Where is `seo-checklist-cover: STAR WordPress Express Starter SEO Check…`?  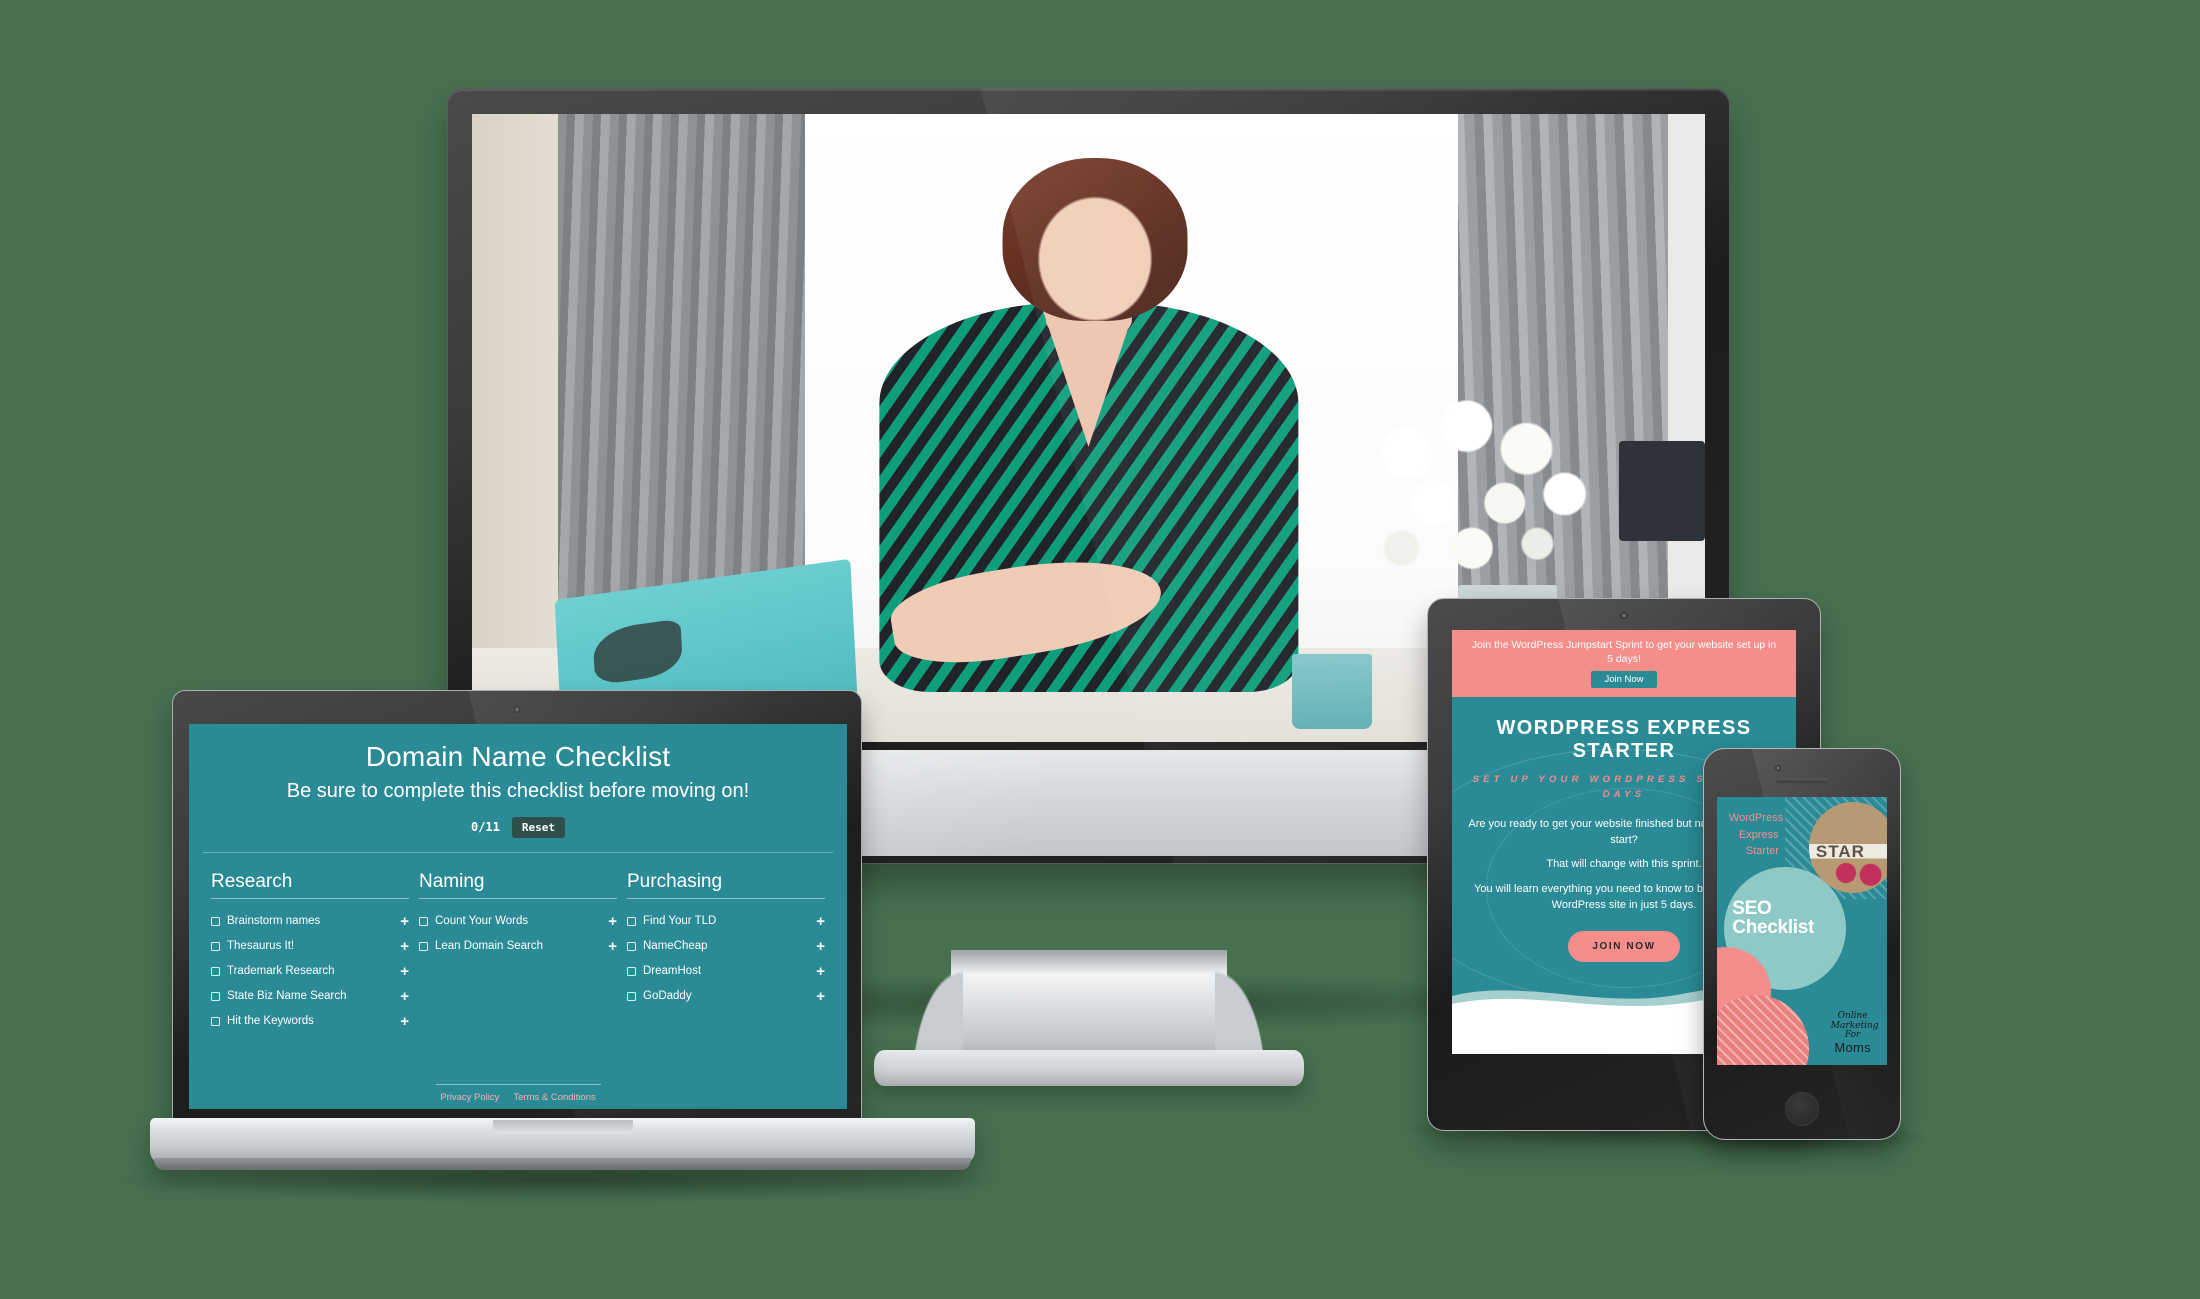
seo-checklist-cover: STAR WordPress Express Starter SEO Check… is located at coordinates (1802, 931).